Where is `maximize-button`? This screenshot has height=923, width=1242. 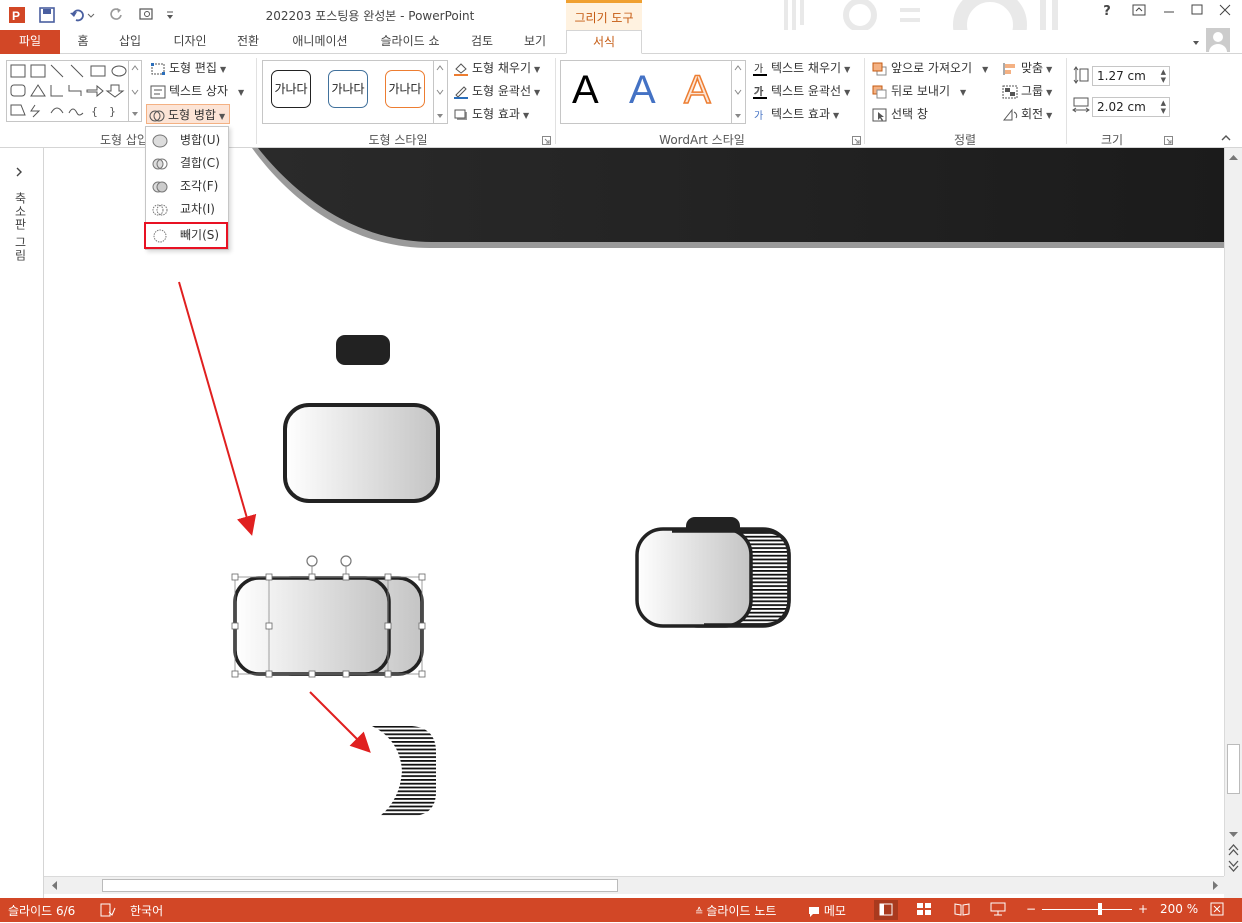
maximize-button is located at coordinates (1197, 14).